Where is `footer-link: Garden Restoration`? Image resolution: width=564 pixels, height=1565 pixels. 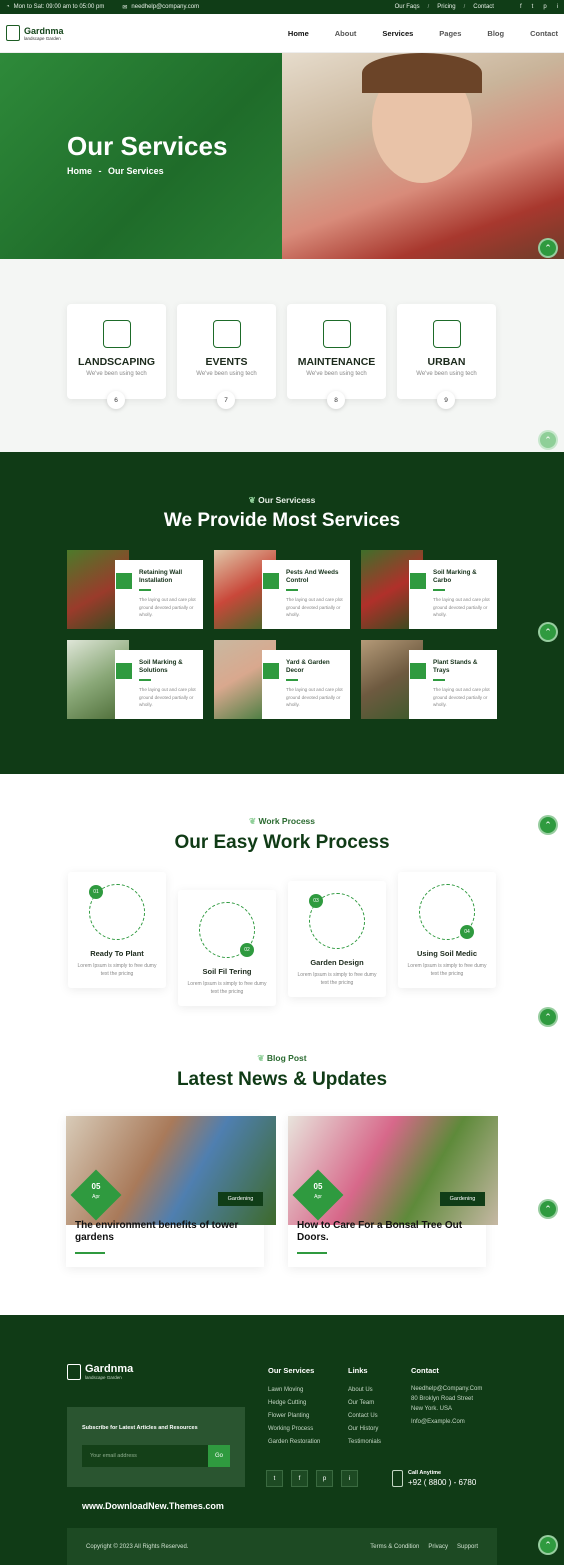 footer-link: Garden Restoration is located at coordinates (294, 1442).